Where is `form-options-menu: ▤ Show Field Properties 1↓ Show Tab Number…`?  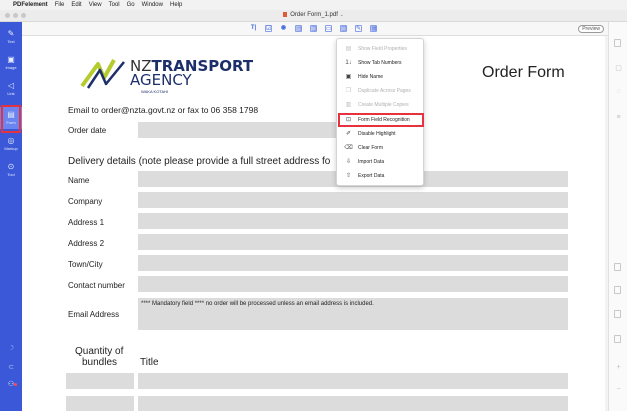
form-options-menu: ▤ Show Field Properties 1↓ Show Tab Number… is located at coordinates (380, 112).